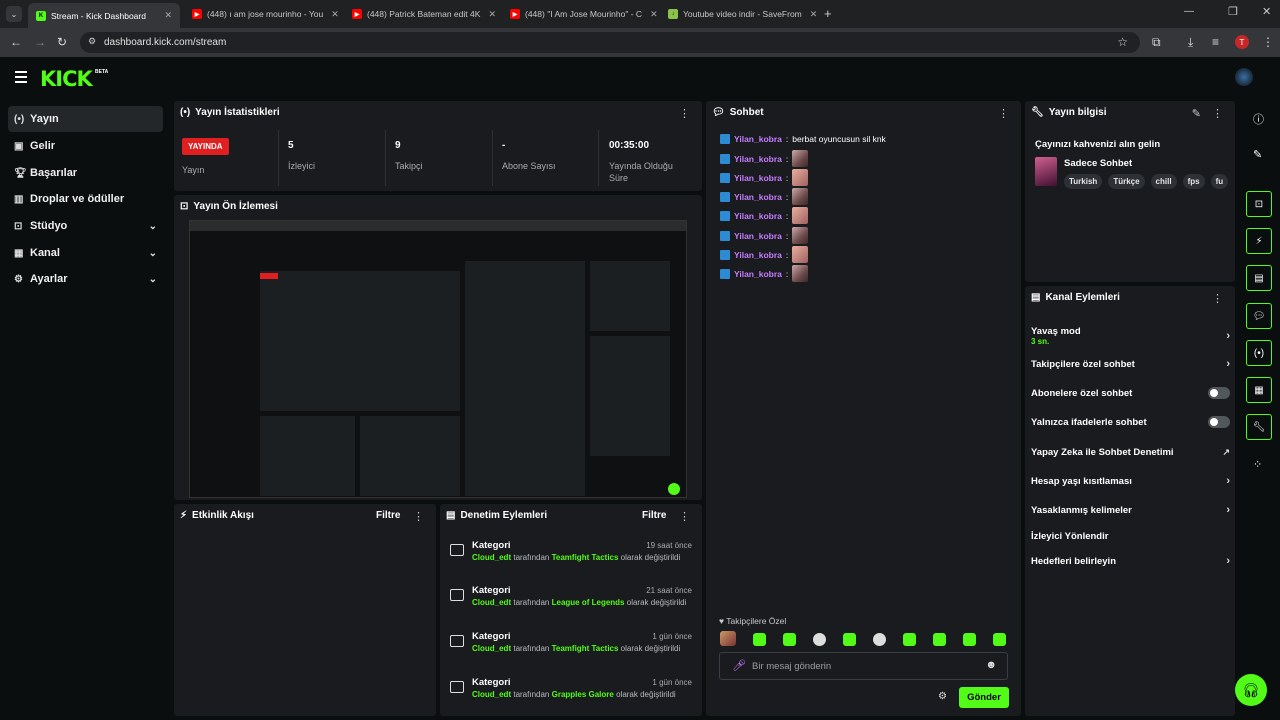  I want to click on back-icon: ←, so click(16, 42).